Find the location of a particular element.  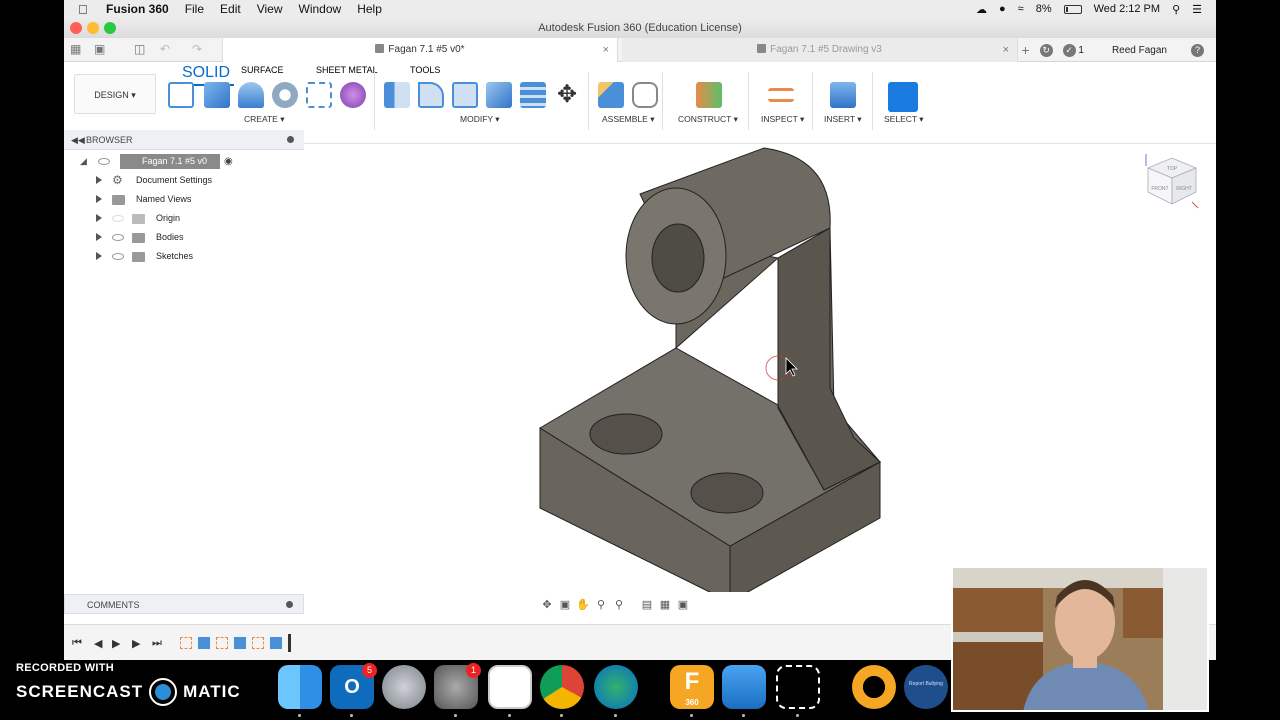

clock: Wed 2:12 PM is located at coordinates (1127, 9).